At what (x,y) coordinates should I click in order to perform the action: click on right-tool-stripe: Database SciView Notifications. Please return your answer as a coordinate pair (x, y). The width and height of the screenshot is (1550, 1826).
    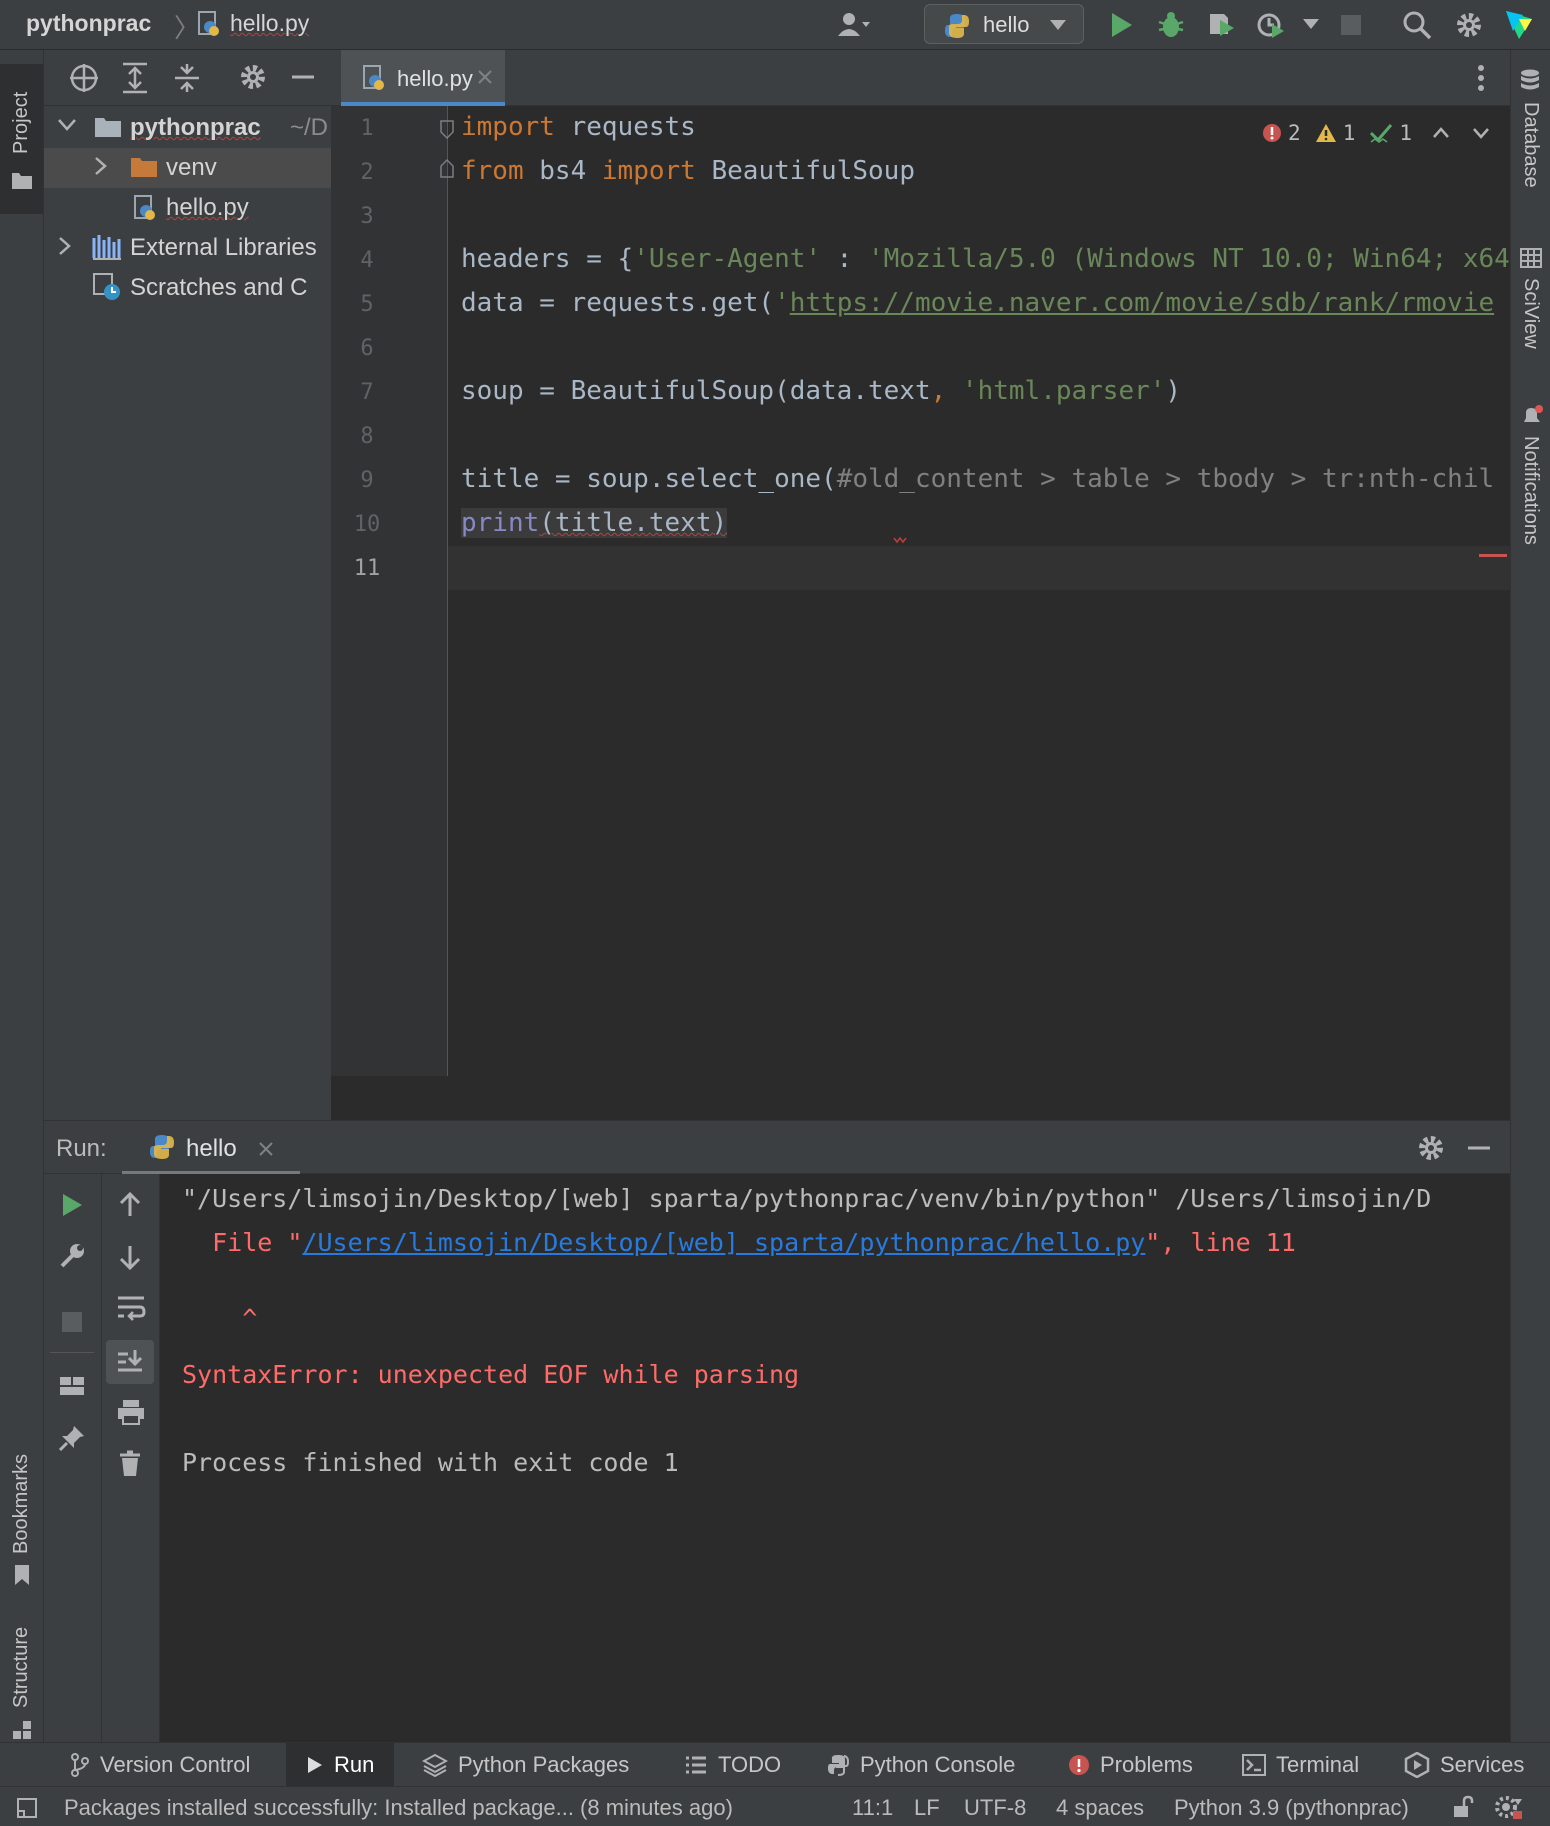
    Looking at the image, I should click on (1530, 896).